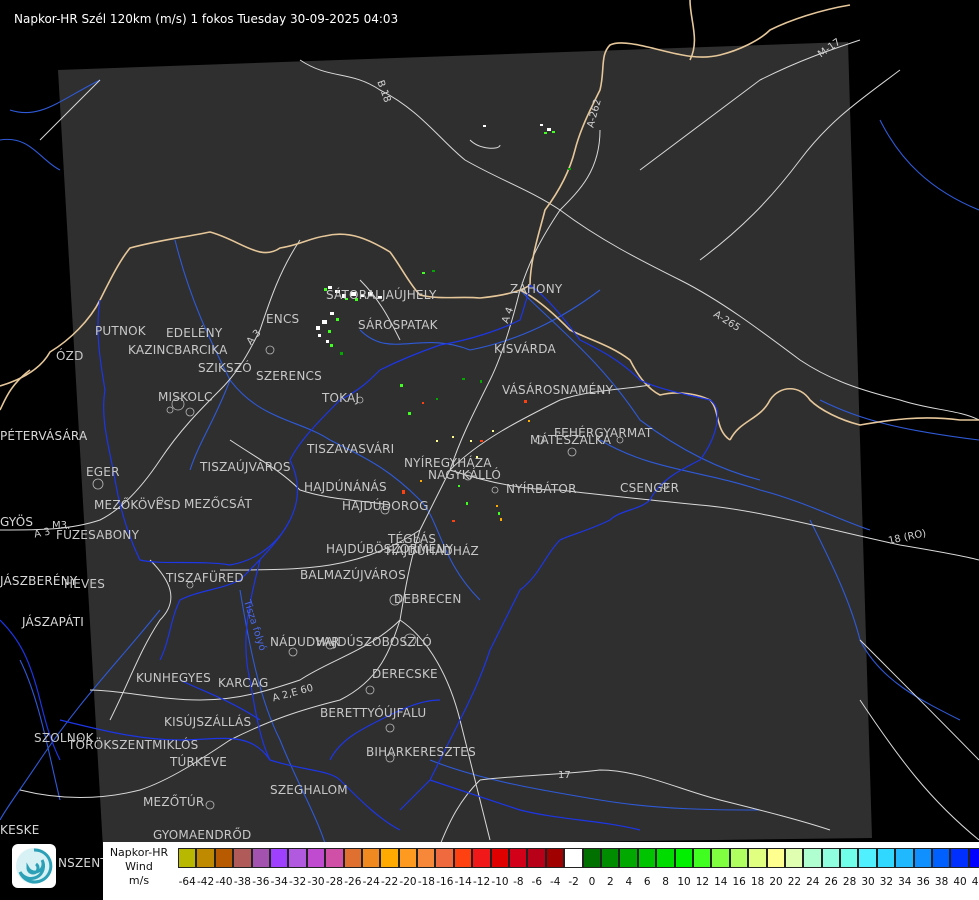 This screenshot has height=900, width=979. Describe the element at coordinates (178, 350) in the screenshot. I see `city-kazincbarcika: KAZINCBARCIKA` at that location.